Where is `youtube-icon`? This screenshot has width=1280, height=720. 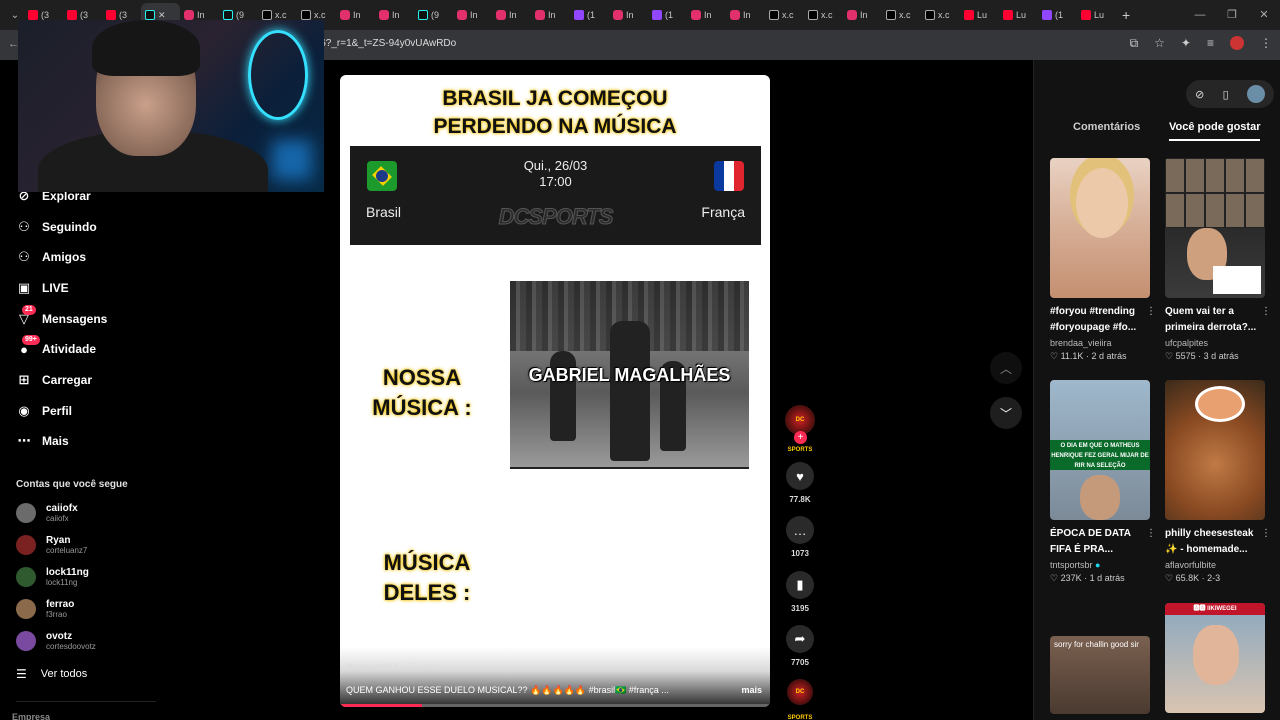 youtube-icon is located at coordinates (1008, 15).